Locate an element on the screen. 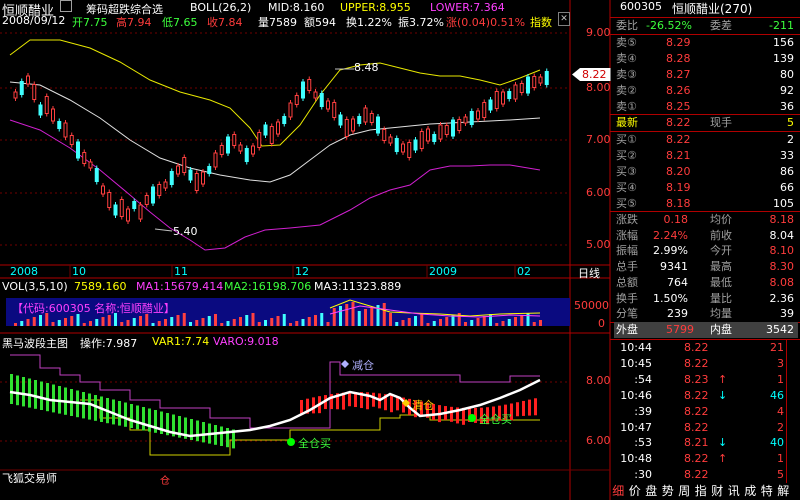  stat-value-2: 39 is located at coordinates (787, 314).